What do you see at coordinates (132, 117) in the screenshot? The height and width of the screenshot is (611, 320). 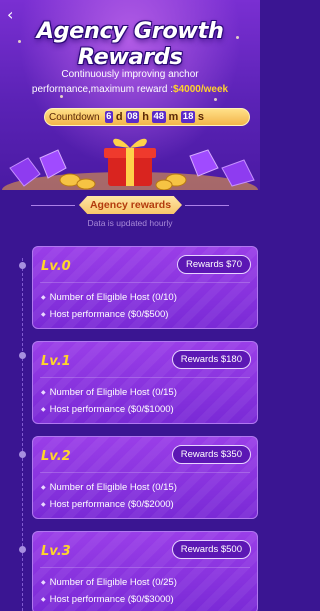 I see `countdown-hours: 08` at bounding box center [132, 117].